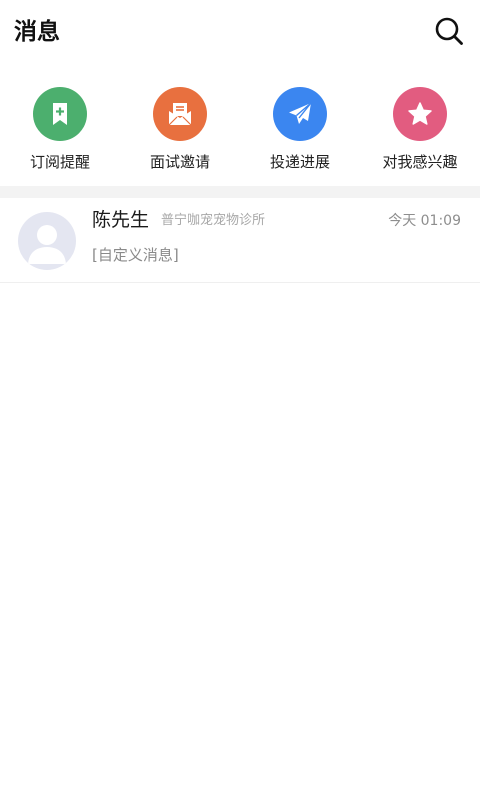 The image size is (480, 800). Describe the element at coordinates (180, 114) in the screenshot. I see `mail-open-icon` at that location.